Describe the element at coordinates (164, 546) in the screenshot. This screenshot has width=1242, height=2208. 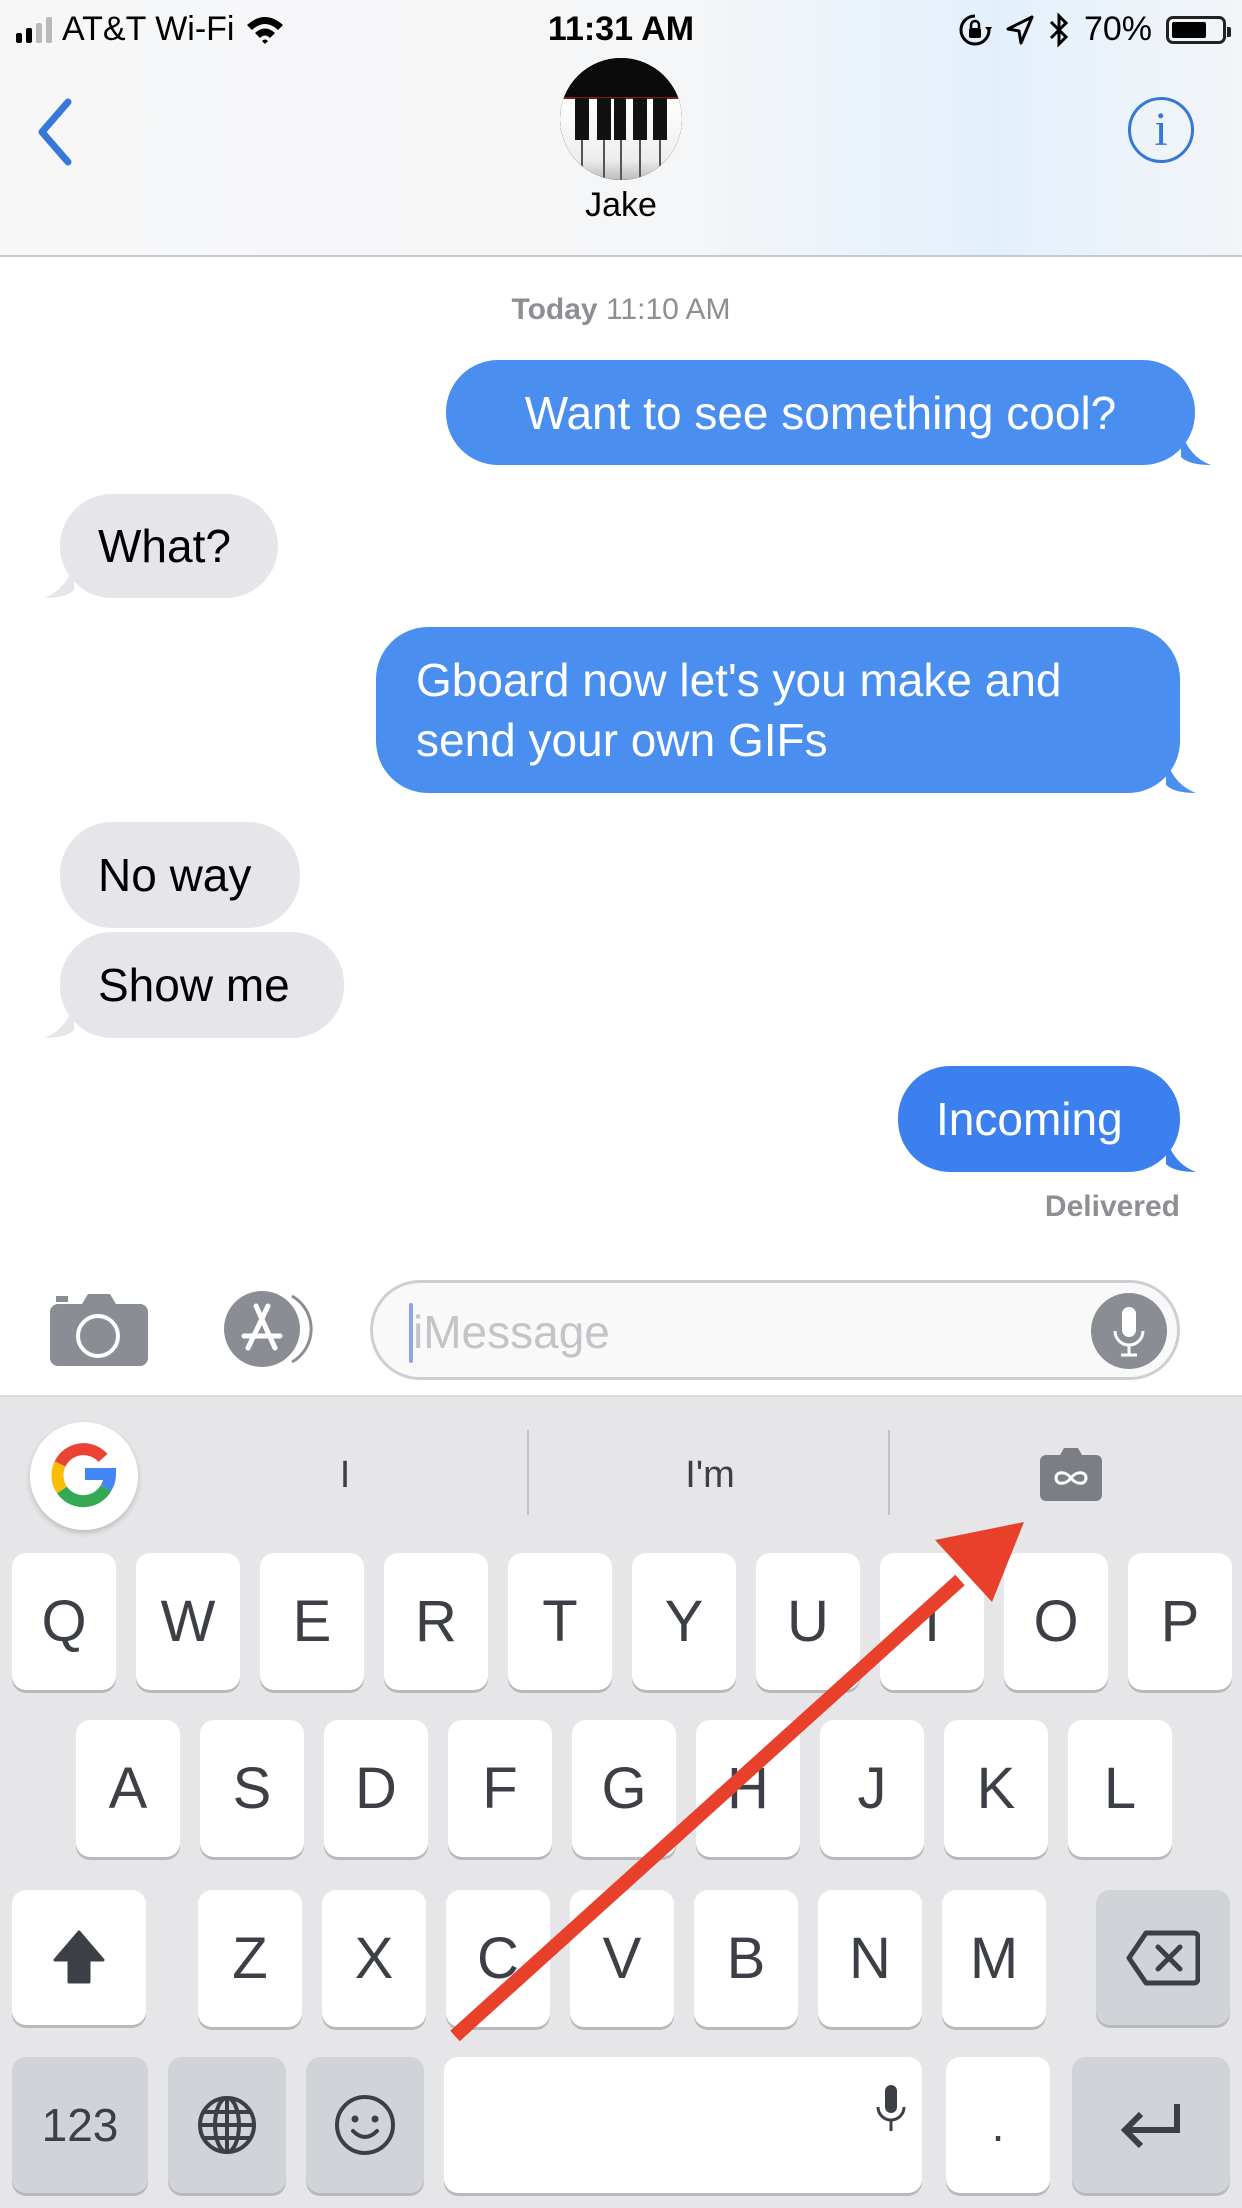
I see `message-text: What?` at that location.